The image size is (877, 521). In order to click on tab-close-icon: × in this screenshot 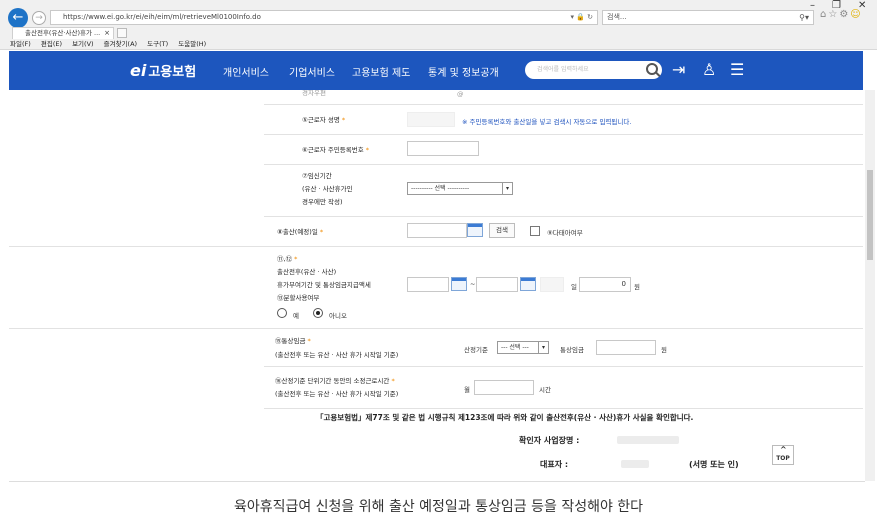, I will do `click(107, 33)`.